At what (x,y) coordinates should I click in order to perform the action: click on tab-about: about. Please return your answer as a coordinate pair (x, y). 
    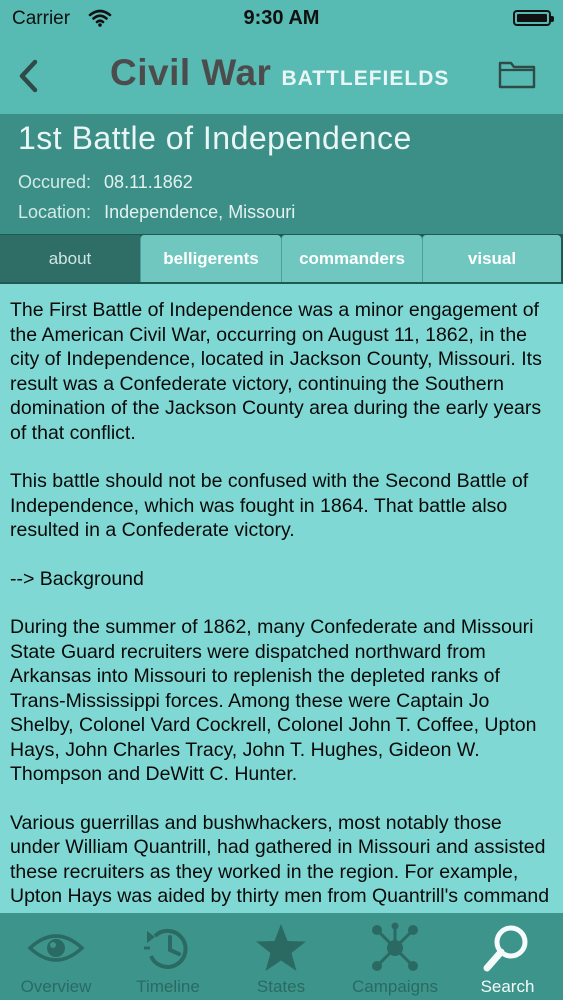
    Looking at the image, I should click on (70, 258).